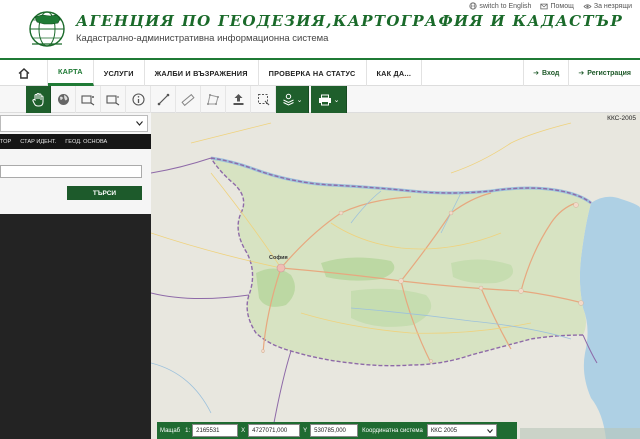 The image size is (640, 439). I want to click on search-input, so click(71, 171).